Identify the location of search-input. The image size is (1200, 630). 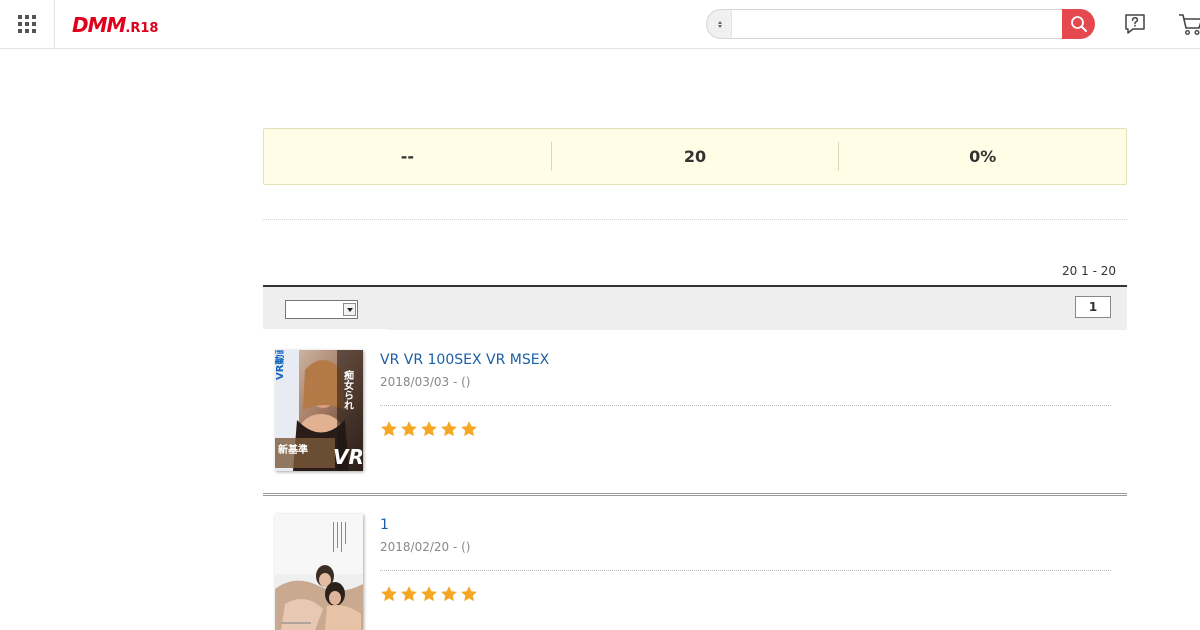
(897, 24).